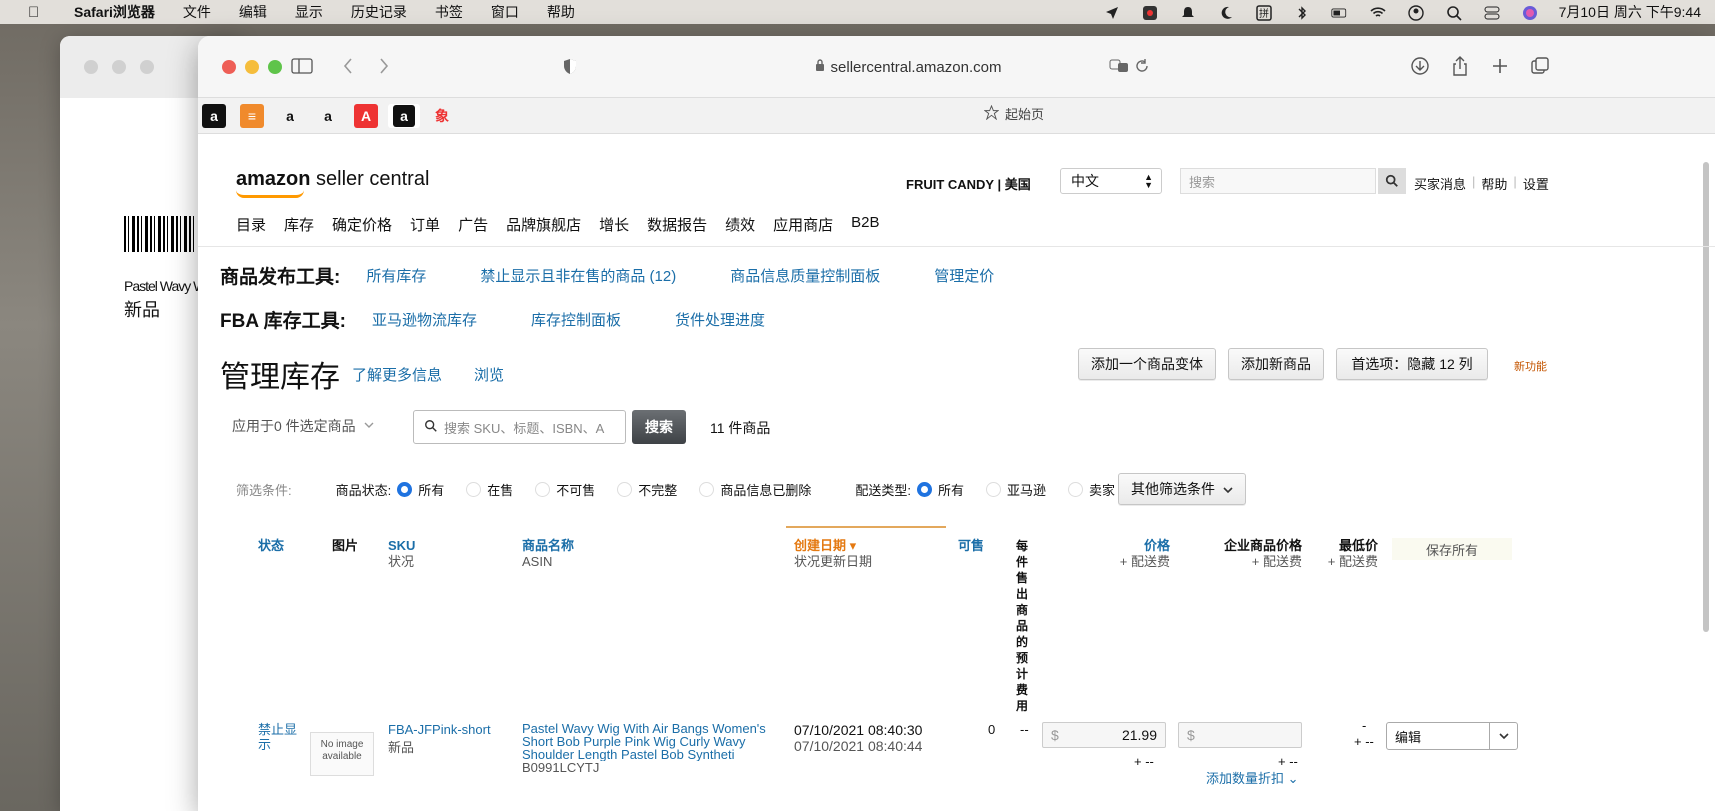 The height and width of the screenshot is (811, 1715). Describe the element at coordinates (439, 729) in the screenshot. I see `row-sku-link: FBA-JFPink-short` at that location.